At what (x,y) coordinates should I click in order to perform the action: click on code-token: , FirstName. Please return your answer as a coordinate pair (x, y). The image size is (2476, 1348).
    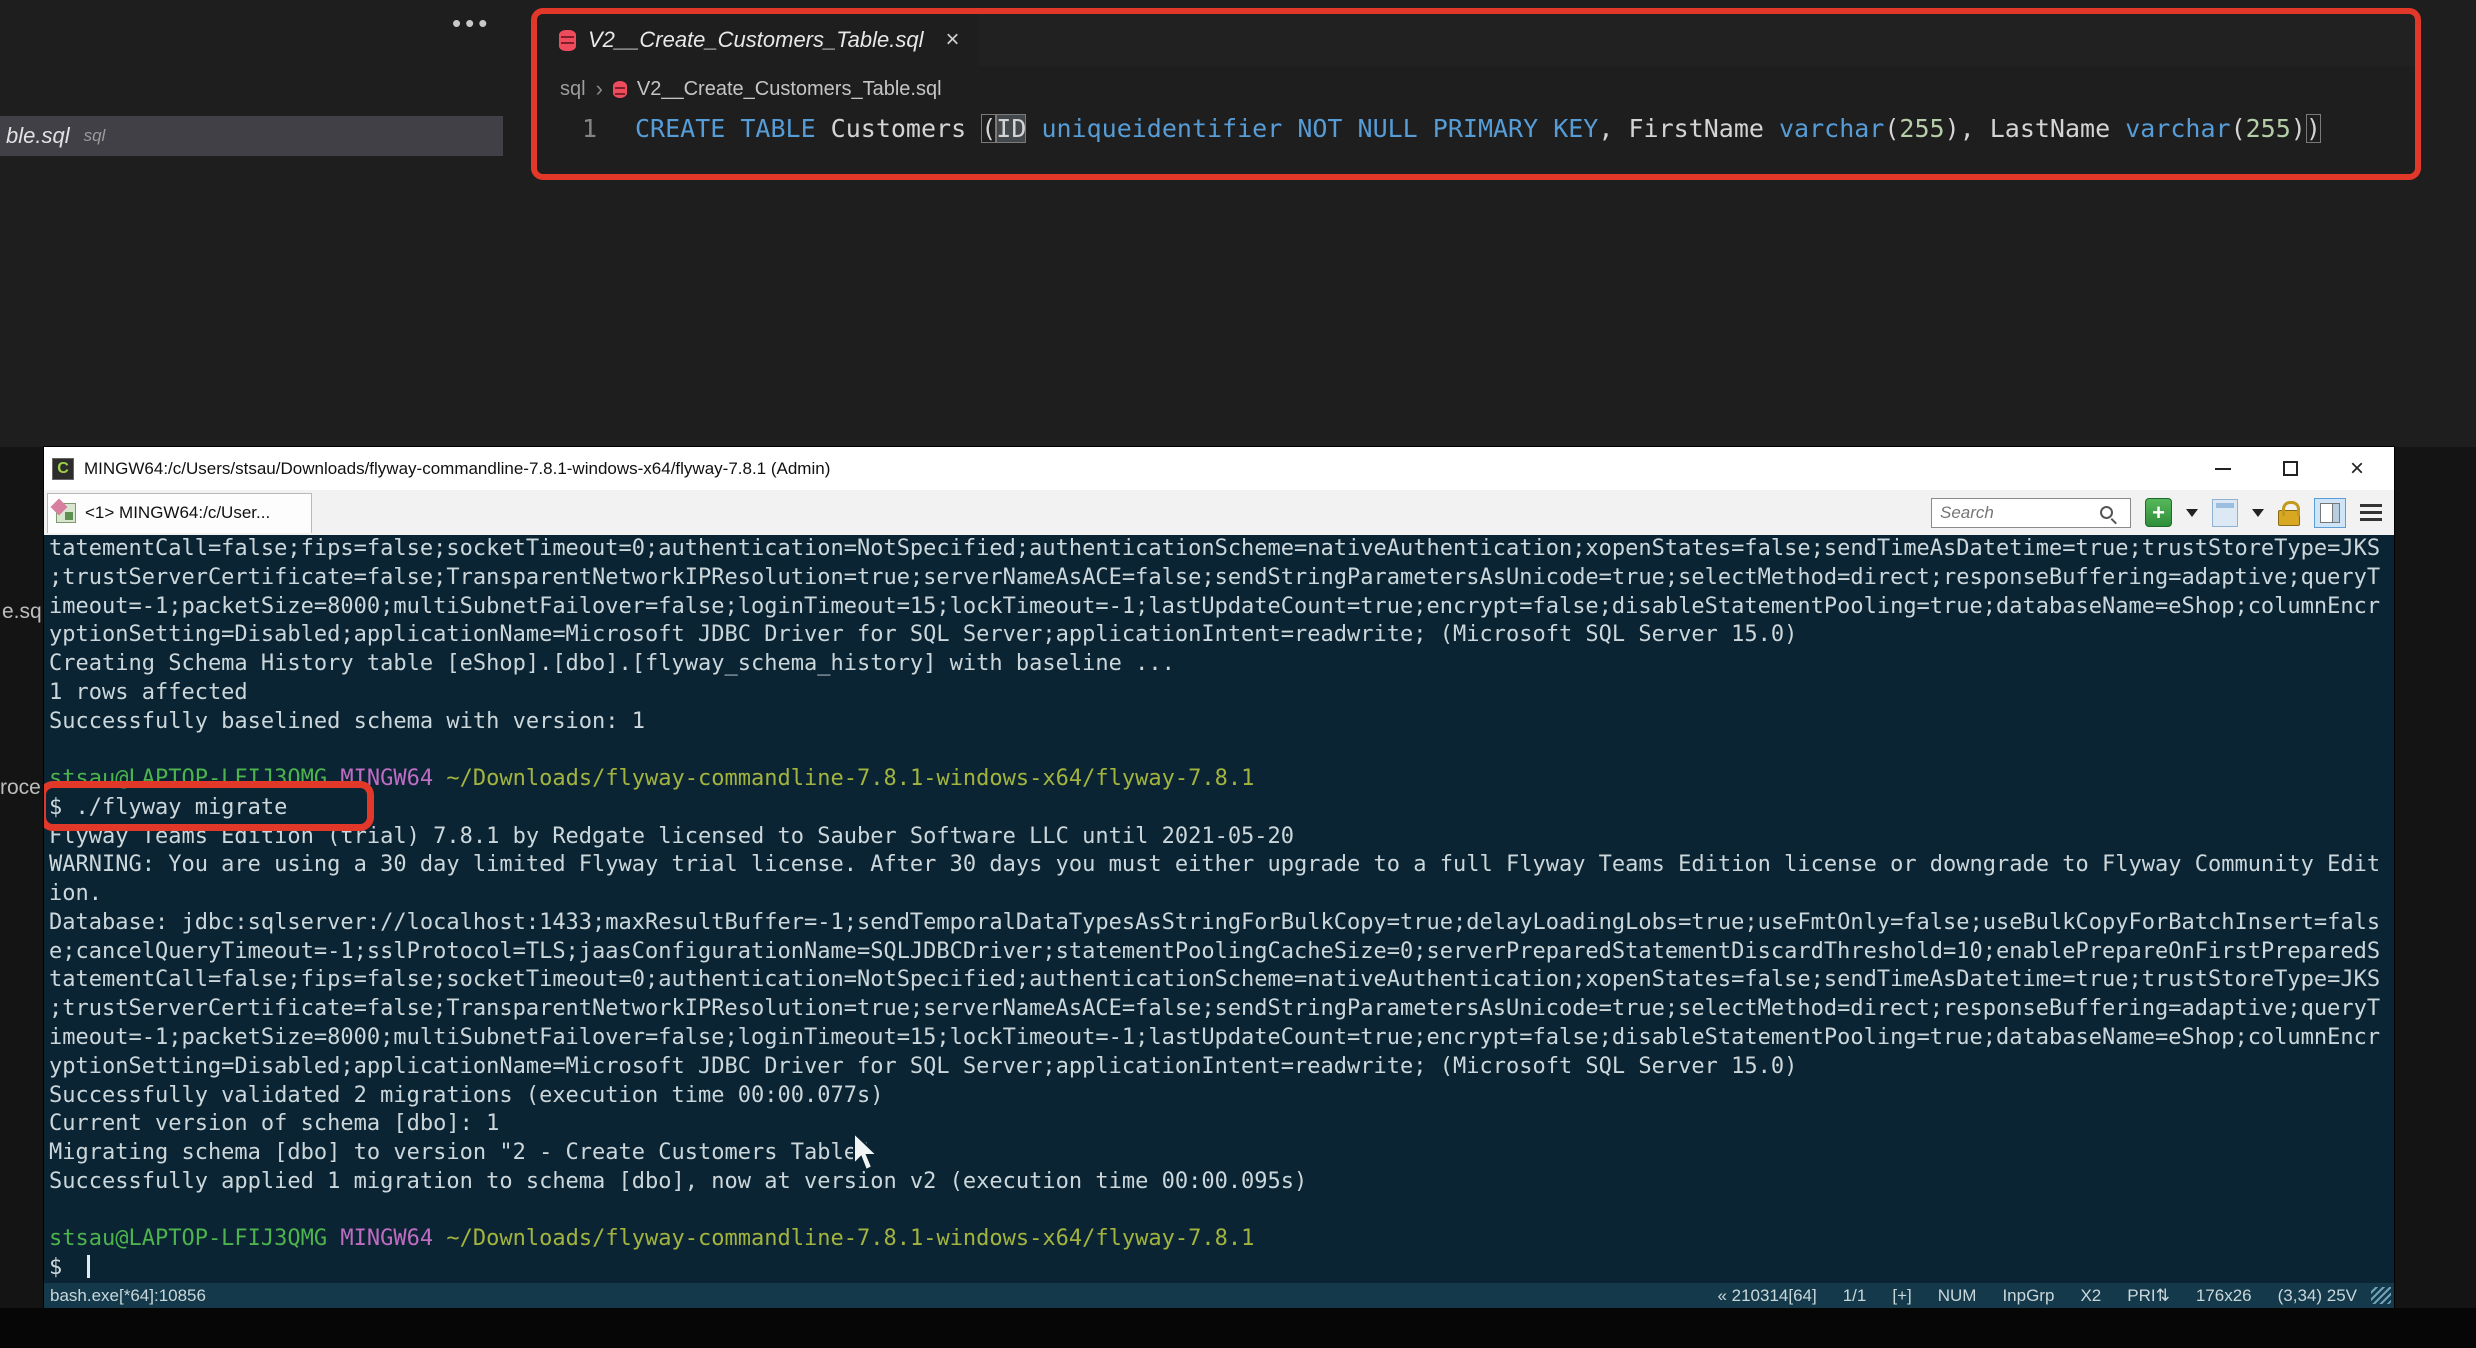
    Looking at the image, I should click on (1688, 128).